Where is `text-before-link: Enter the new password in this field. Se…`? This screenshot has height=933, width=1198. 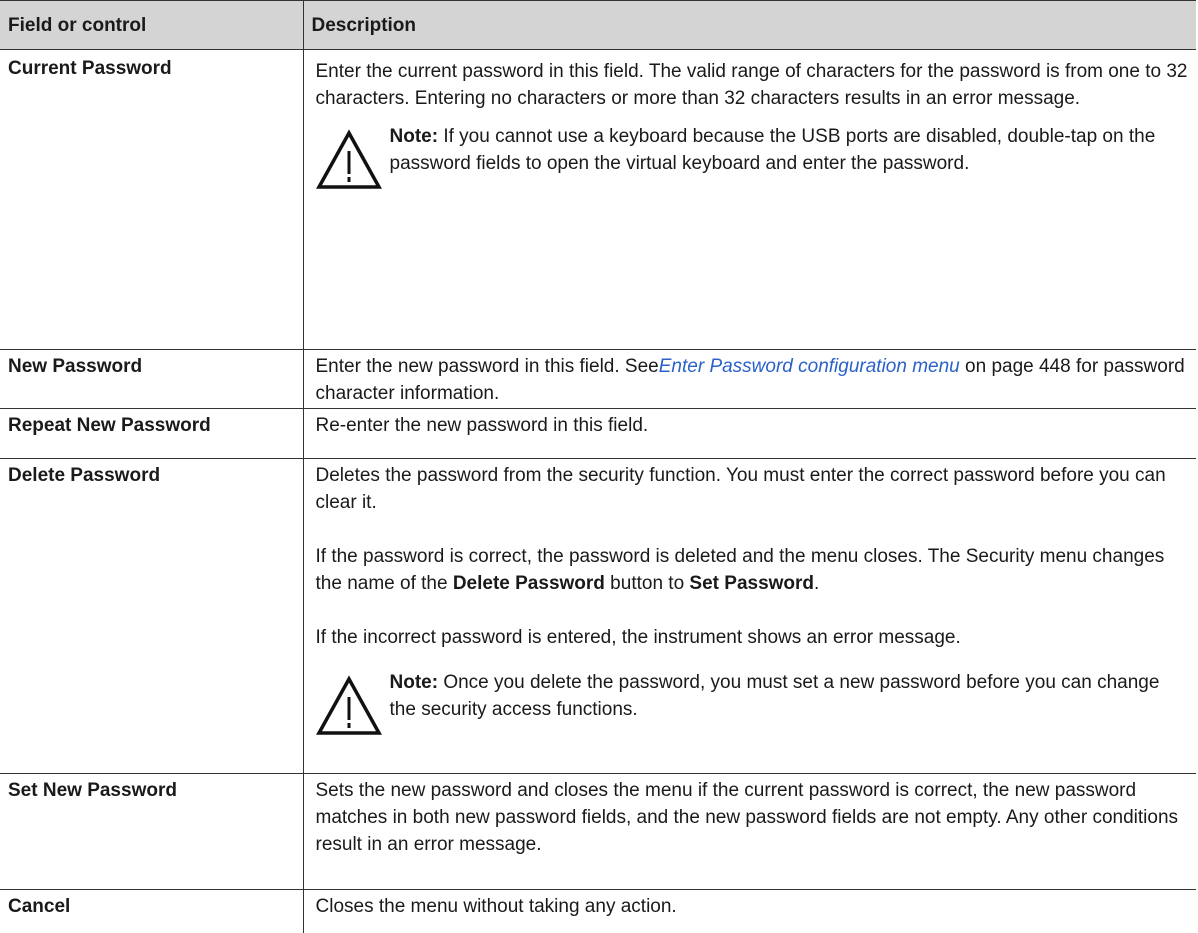
text-before-link: Enter the new password in this field. Se… is located at coordinates (487, 366).